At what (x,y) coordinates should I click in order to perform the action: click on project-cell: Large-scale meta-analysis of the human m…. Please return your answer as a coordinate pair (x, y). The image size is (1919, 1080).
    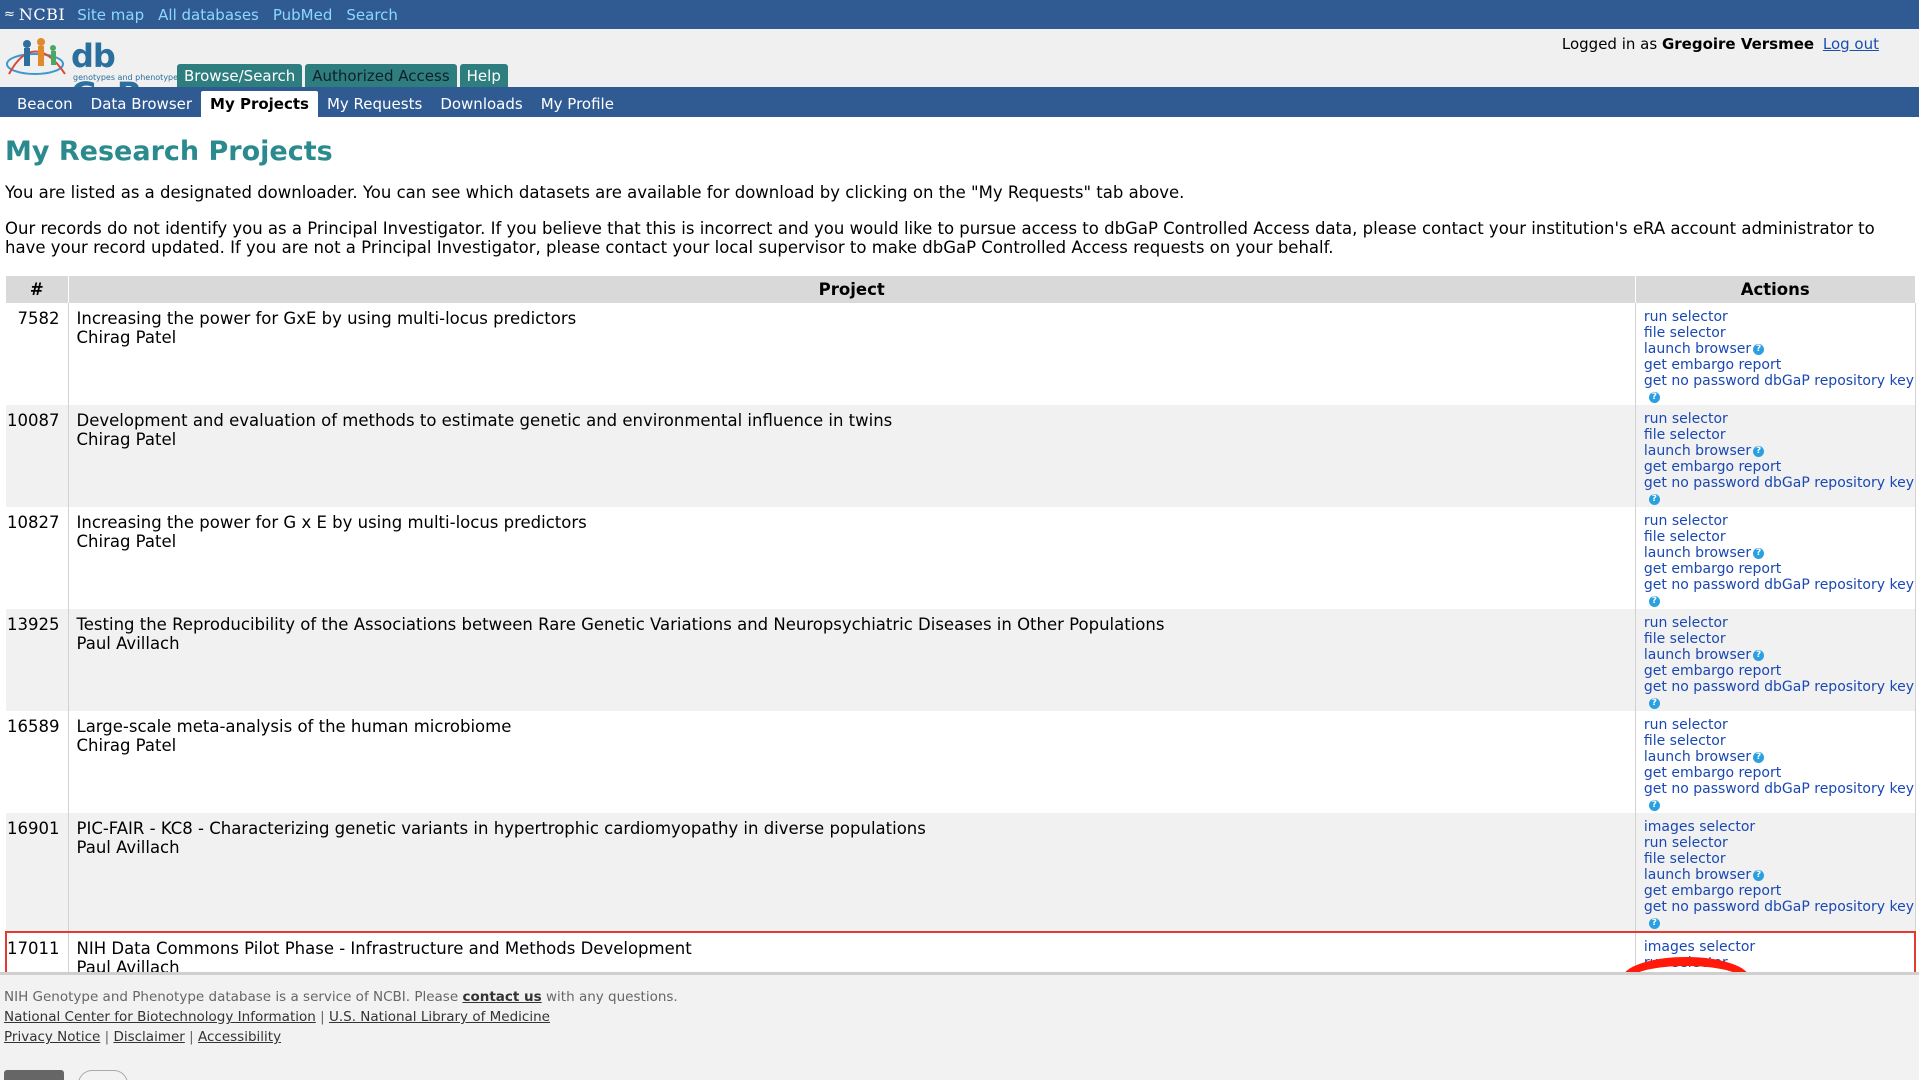
    Looking at the image, I should click on (852, 762).